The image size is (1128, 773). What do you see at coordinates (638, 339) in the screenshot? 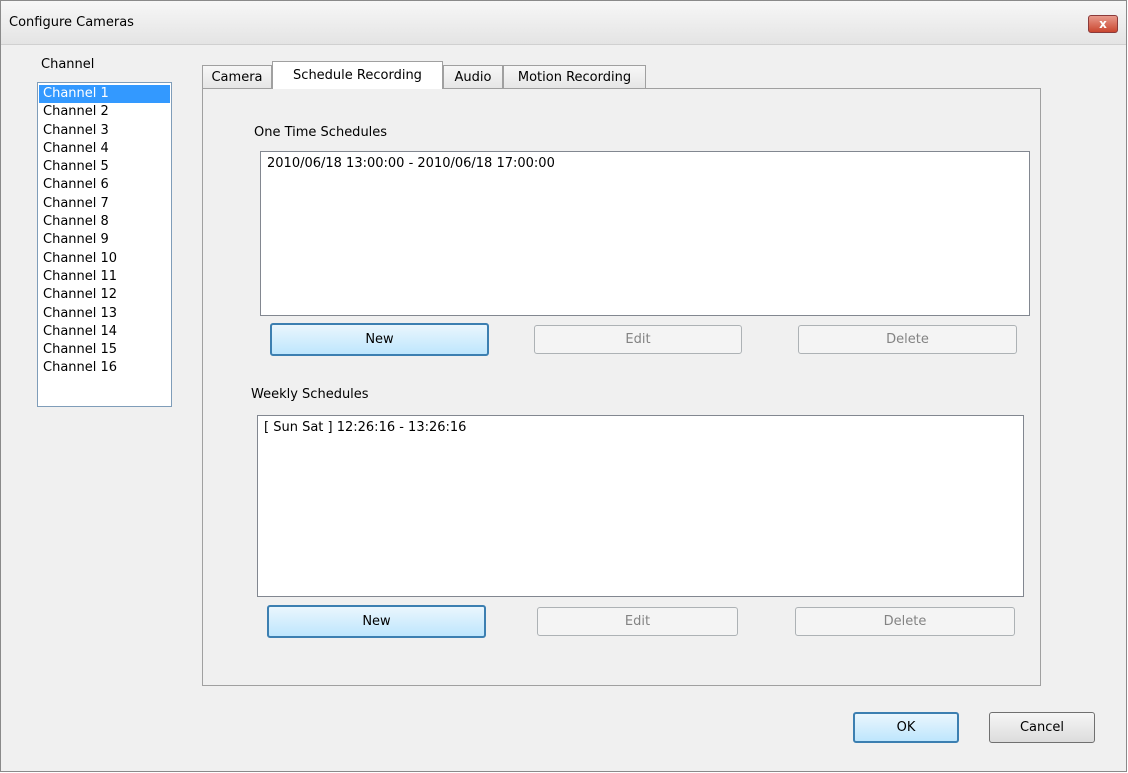
I see `one-time-edit-button: Edit` at bounding box center [638, 339].